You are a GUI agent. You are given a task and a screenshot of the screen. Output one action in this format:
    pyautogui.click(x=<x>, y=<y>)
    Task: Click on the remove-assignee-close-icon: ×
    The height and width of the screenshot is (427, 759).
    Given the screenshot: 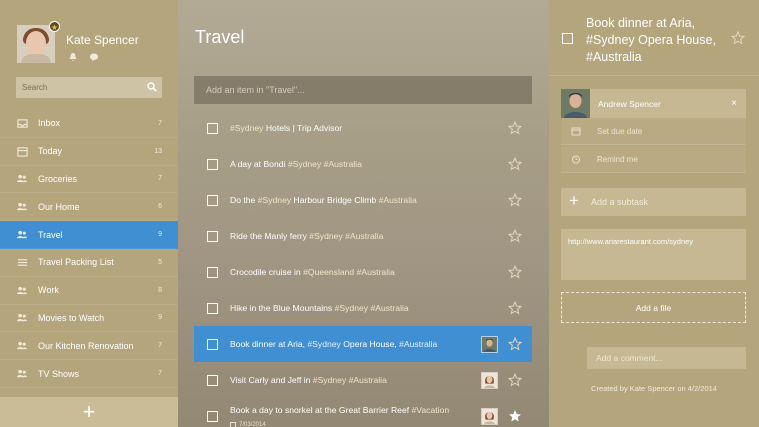 What is the action you would take?
    pyautogui.click(x=734, y=103)
    